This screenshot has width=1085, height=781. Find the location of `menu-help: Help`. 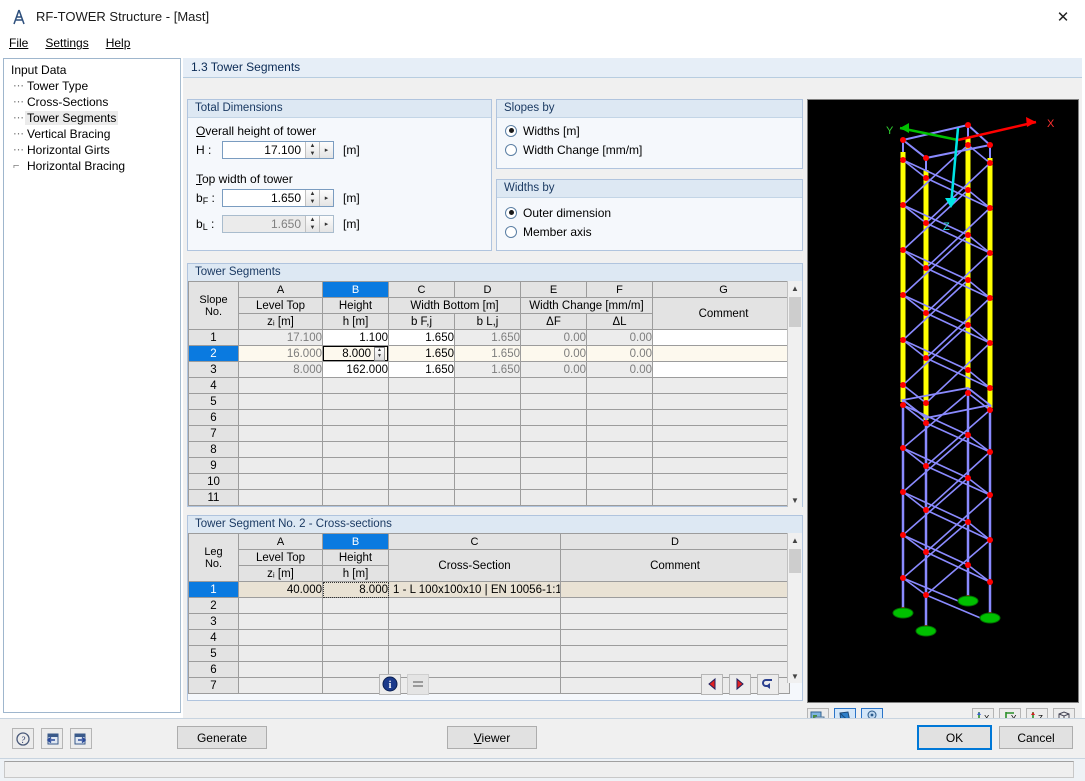

menu-help: Help is located at coordinates (118, 43).